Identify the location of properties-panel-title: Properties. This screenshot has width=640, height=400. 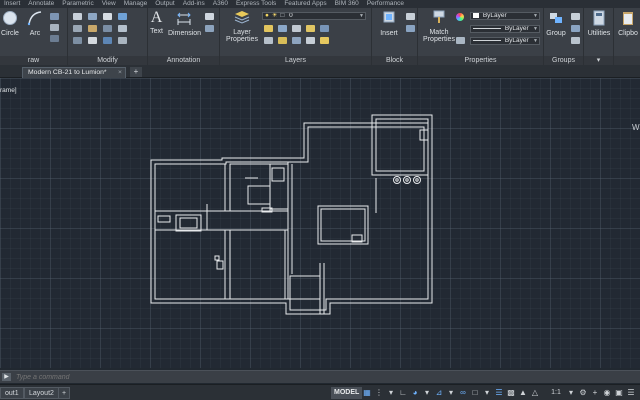
(480, 60).